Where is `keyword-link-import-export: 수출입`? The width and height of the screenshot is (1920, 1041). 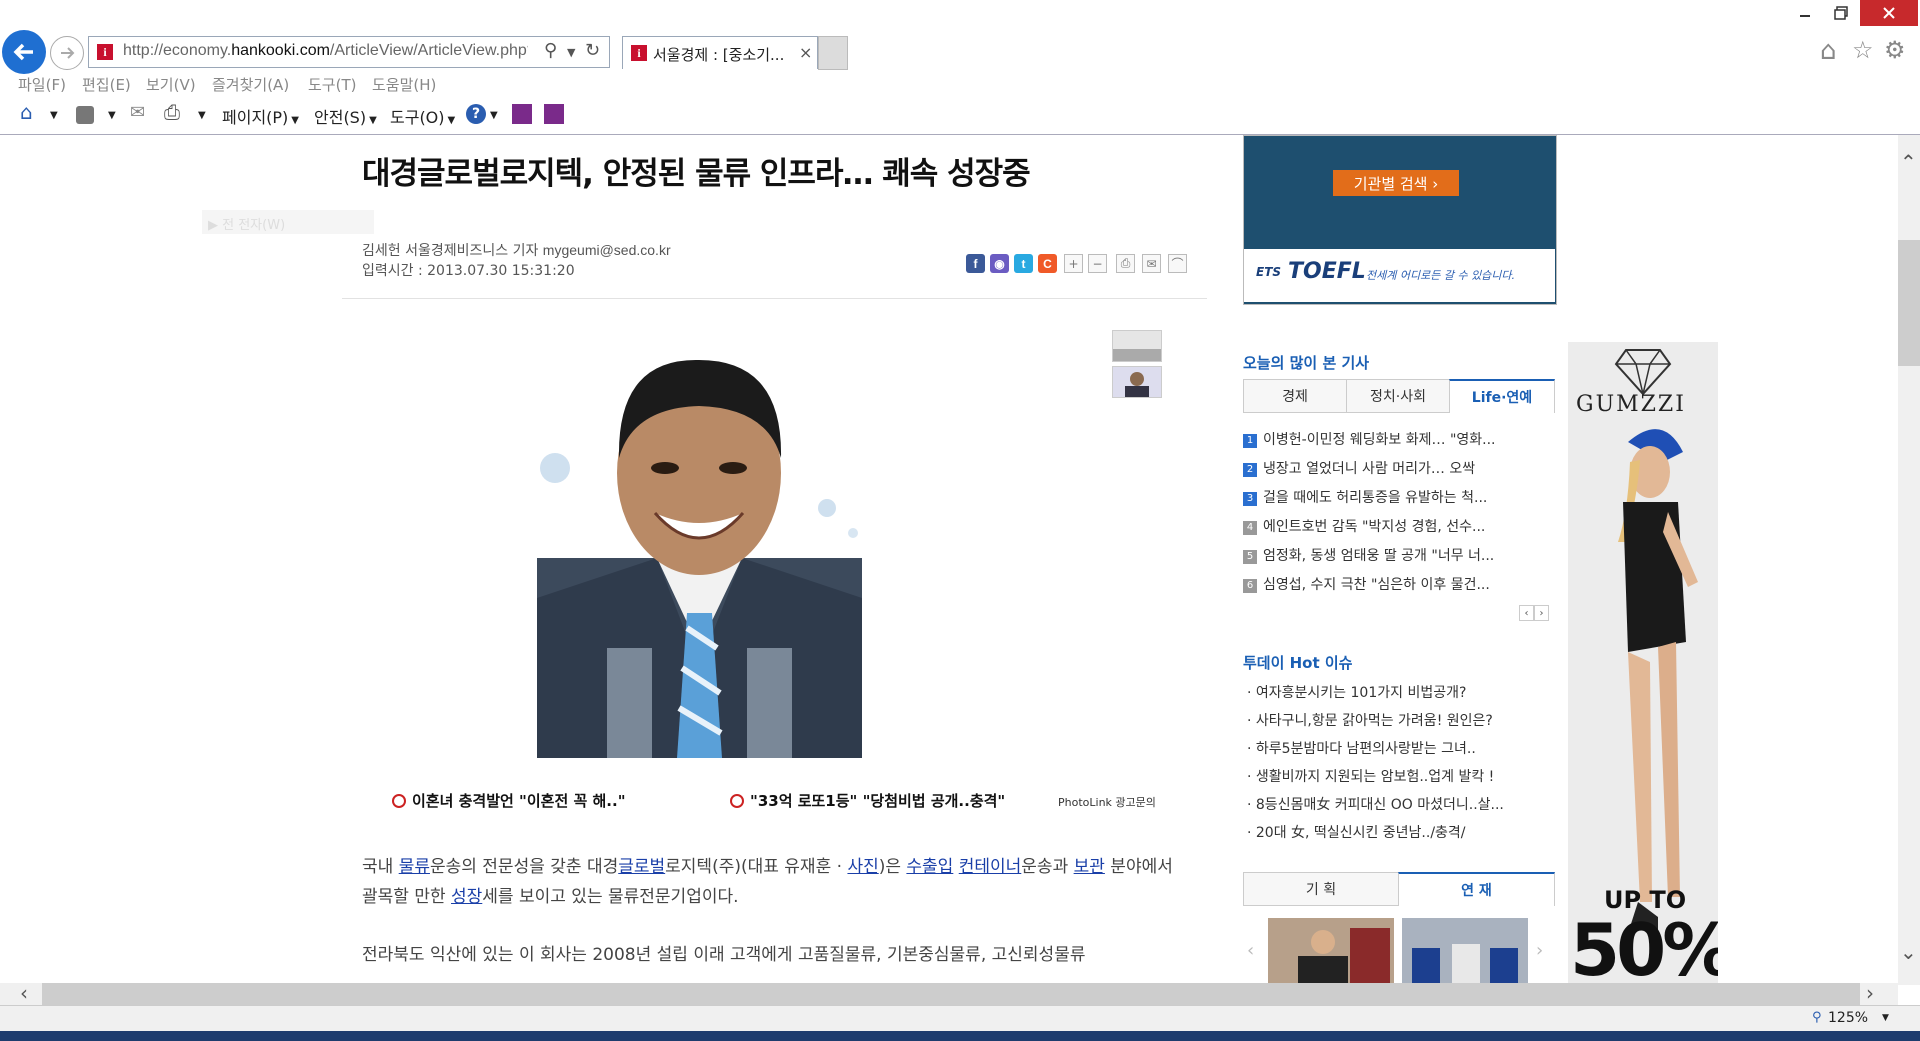
keyword-link-import-export: 수출입 is located at coordinates (929, 867).